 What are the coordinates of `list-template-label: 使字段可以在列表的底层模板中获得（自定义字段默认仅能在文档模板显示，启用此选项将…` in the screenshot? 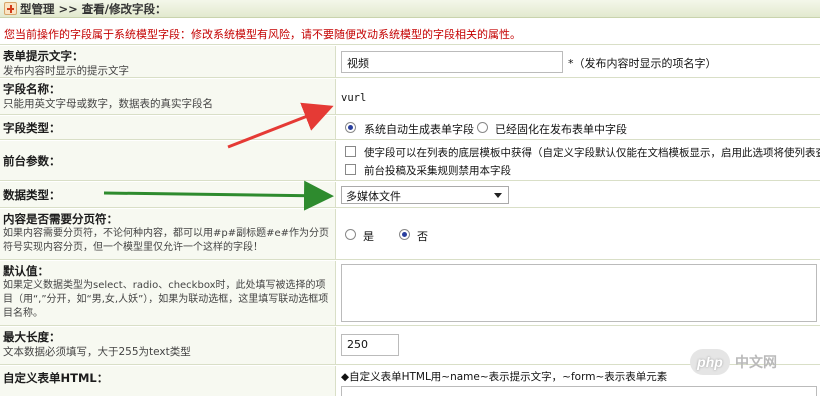 It's located at (592, 153).